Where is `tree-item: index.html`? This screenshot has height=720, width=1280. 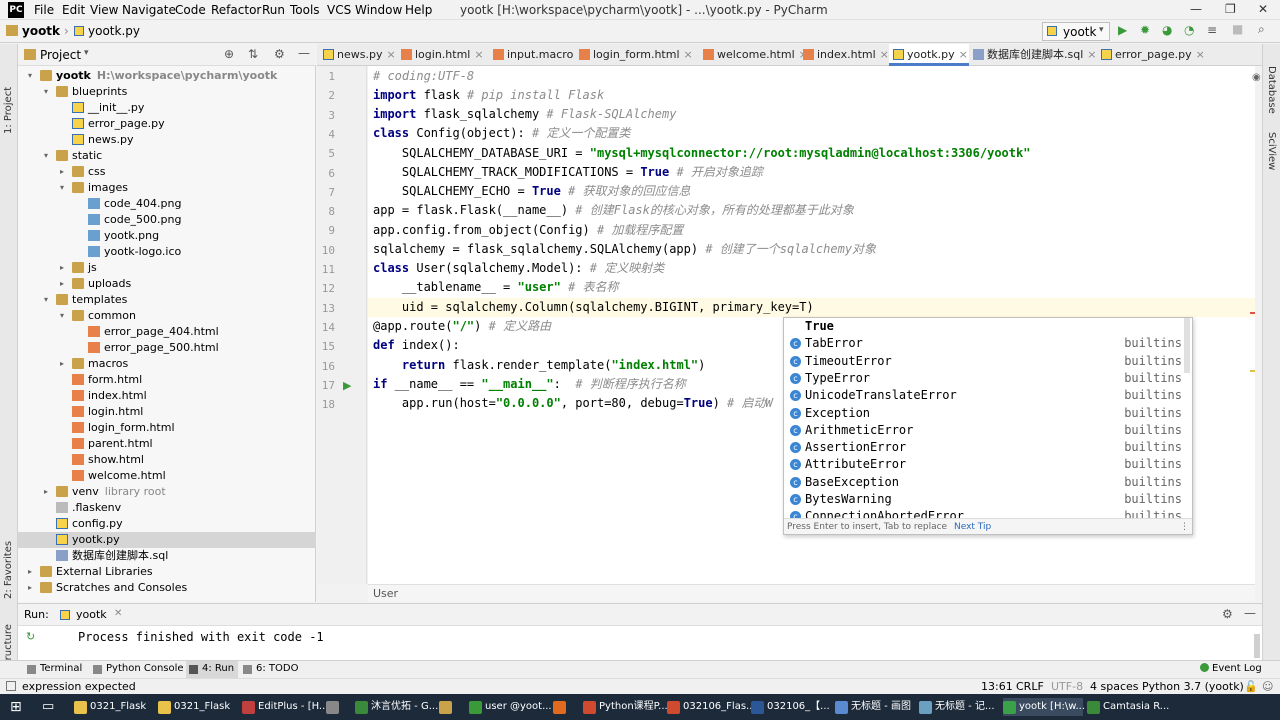
tree-item: index.html is located at coordinates (167, 396).